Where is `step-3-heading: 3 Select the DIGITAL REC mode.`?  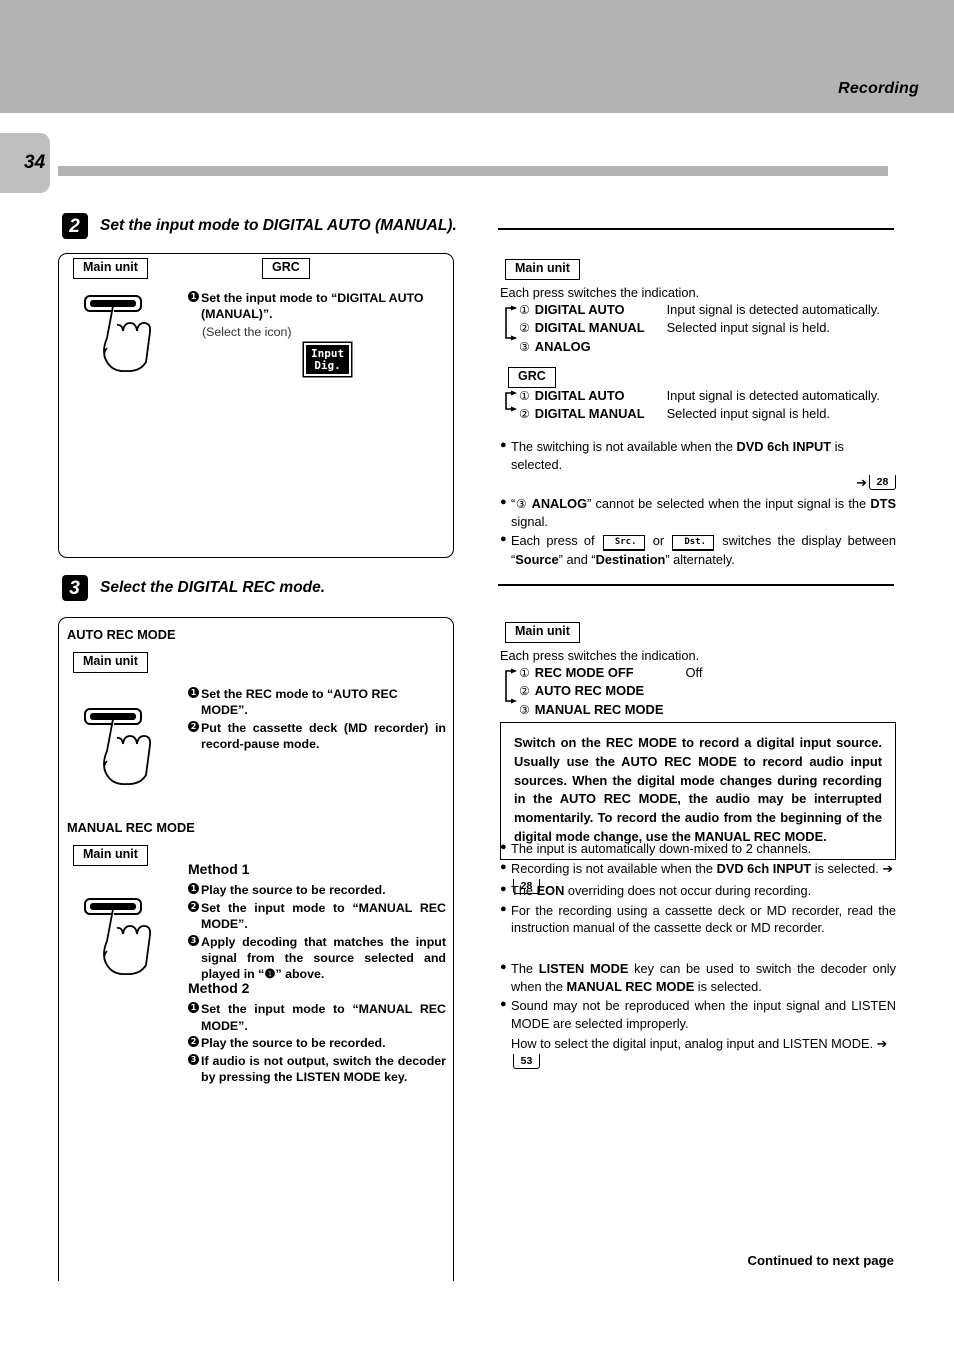 step-3-heading: 3 Select the DIGITAL REC mode. is located at coordinates (193, 588).